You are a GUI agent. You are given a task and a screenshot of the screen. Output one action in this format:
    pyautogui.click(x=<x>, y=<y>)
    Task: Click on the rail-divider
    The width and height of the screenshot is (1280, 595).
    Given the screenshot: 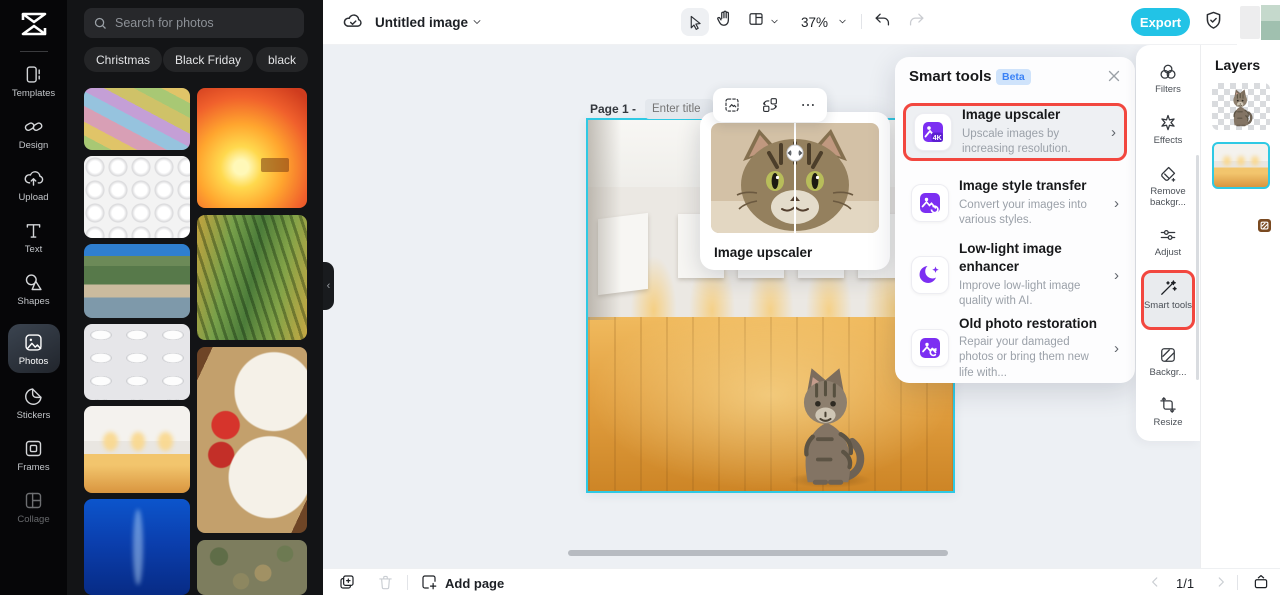 What is the action you would take?
    pyautogui.click(x=33, y=51)
    